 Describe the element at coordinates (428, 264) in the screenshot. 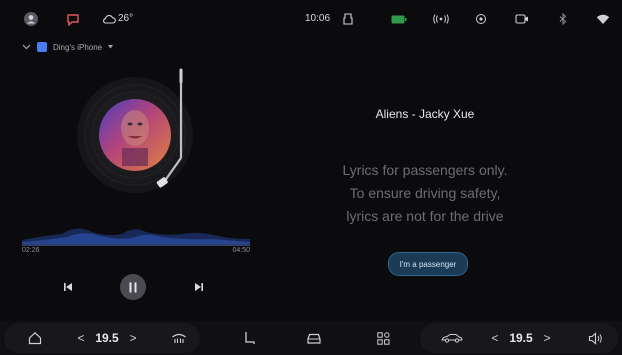

I see `passenger-button: I'm a passenger` at that location.